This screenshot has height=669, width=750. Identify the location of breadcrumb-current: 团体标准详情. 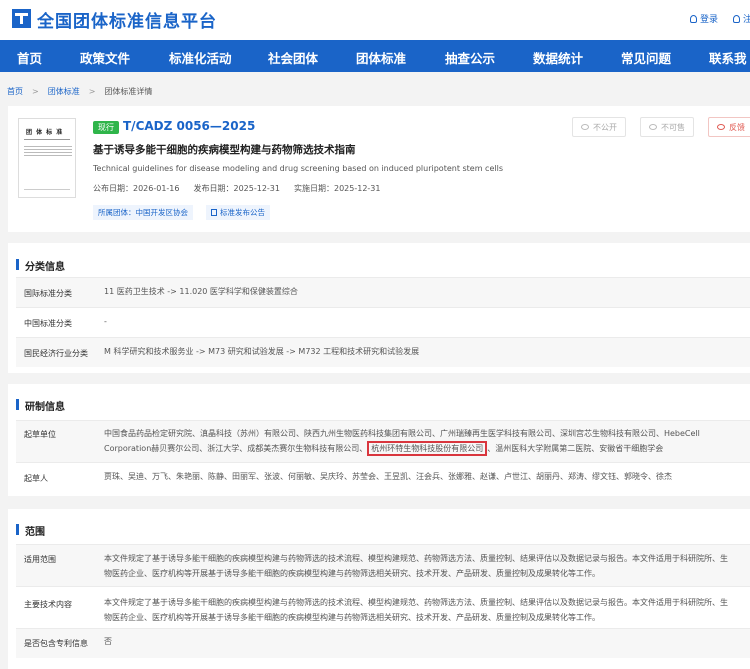
(128, 91).